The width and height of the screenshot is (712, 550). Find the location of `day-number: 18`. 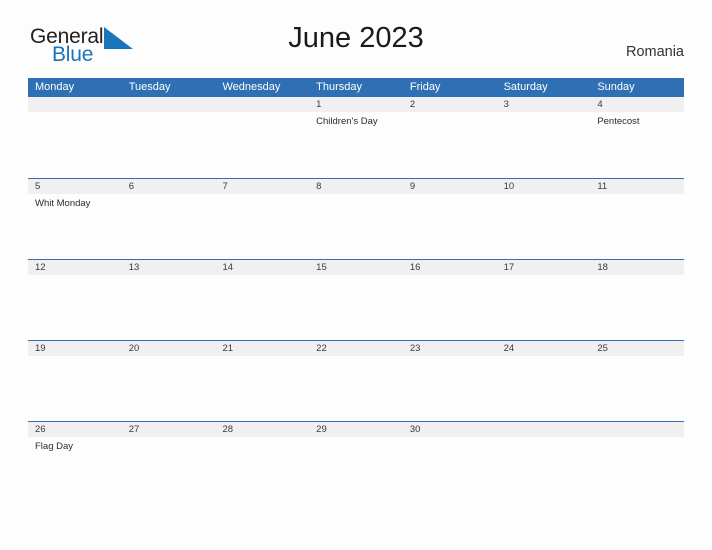

day-number: 18 is located at coordinates (637, 267).